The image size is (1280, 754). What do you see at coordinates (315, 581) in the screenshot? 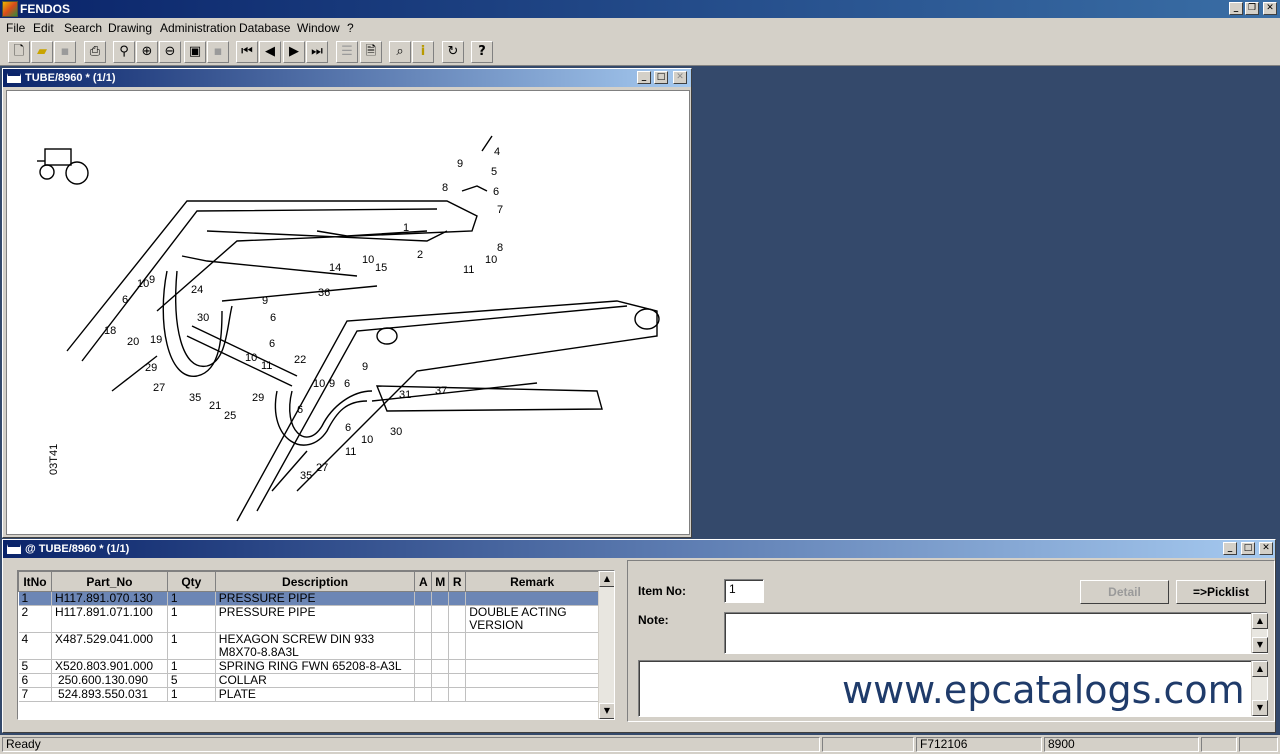
I see `col-description: Description` at bounding box center [315, 581].